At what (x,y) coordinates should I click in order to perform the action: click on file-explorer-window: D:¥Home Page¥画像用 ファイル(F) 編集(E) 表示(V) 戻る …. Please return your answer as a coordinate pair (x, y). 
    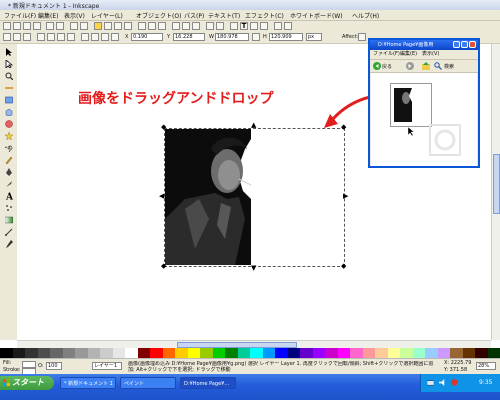
    Looking at the image, I should click on (424, 103).